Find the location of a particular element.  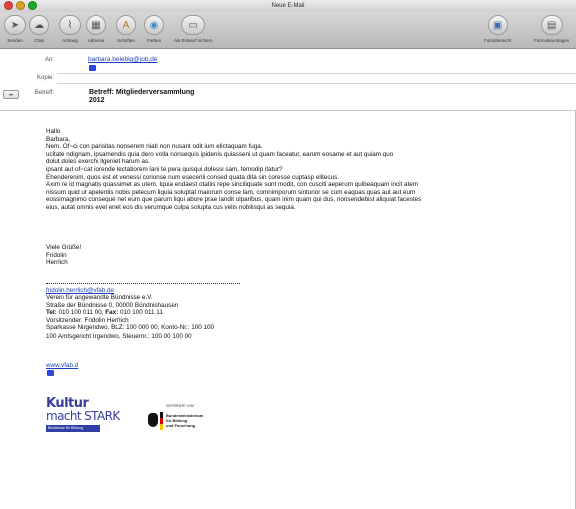

attach-button: ⌇ Anhang is located at coordinates (70, 29).